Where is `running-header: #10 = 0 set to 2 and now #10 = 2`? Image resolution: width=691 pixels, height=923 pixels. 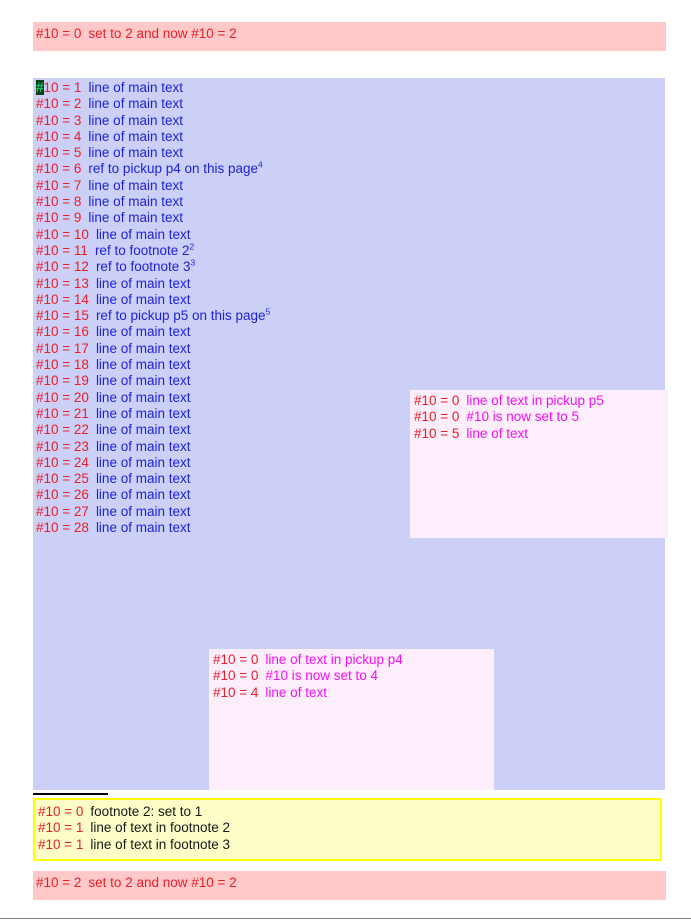 running-header: #10 = 0 set to 2 and now #10 = 2 is located at coordinates (349, 36).